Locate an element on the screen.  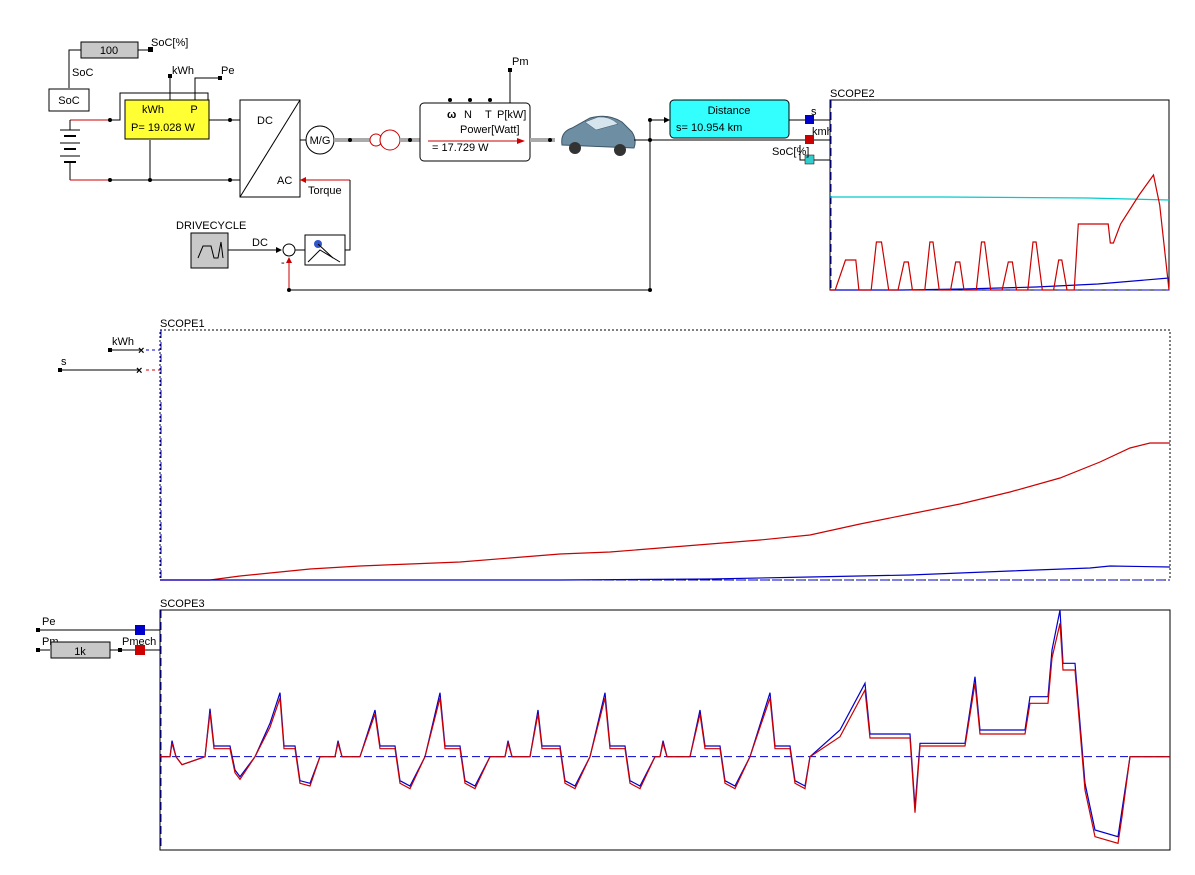
scope1-title: SCOPE1 is located at coordinates (182, 324).